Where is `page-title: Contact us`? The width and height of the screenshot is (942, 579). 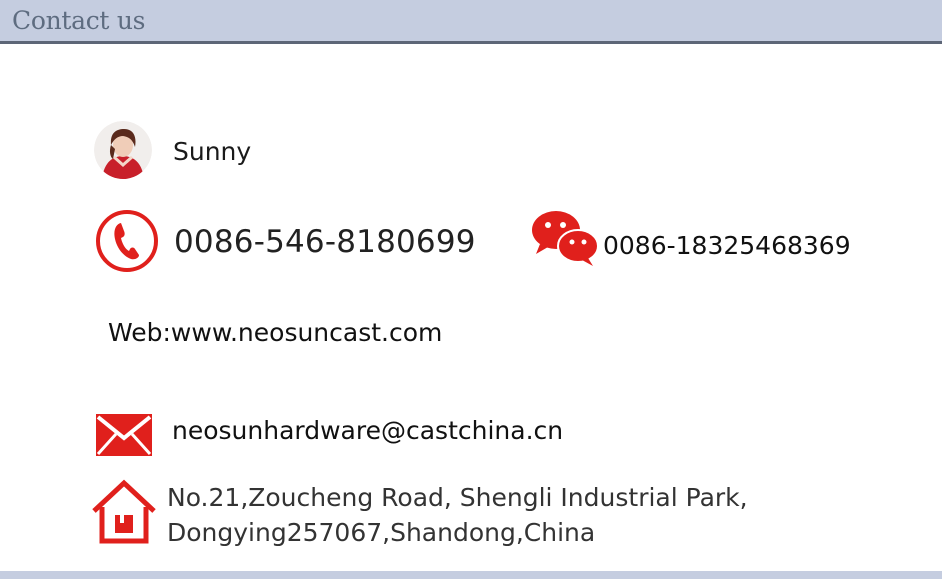 page-title: Contact us is located at coordinates (79, 20).